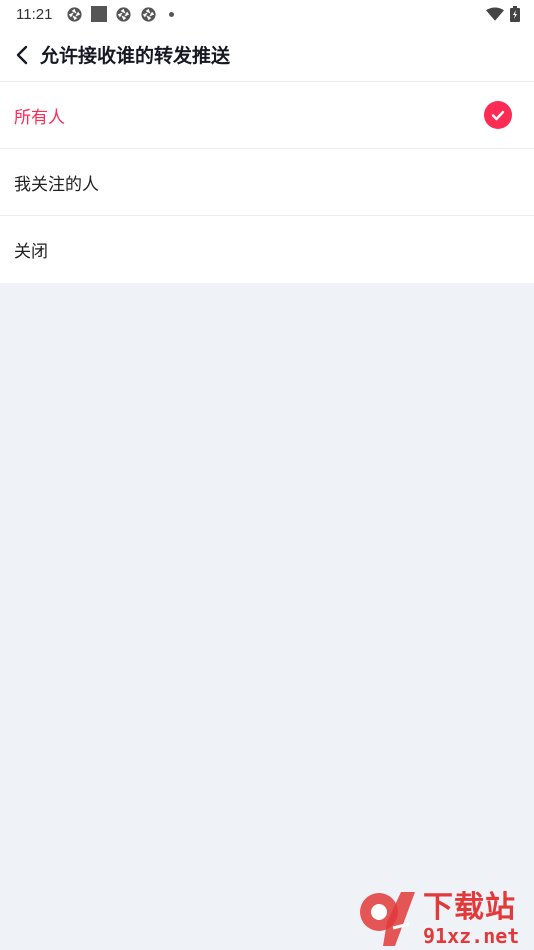 The height and width of the screenshot is (950, 534). Describe the element at coordinates (267, 14) in the screenshot. I see `status-bar: 11:21` at that location.